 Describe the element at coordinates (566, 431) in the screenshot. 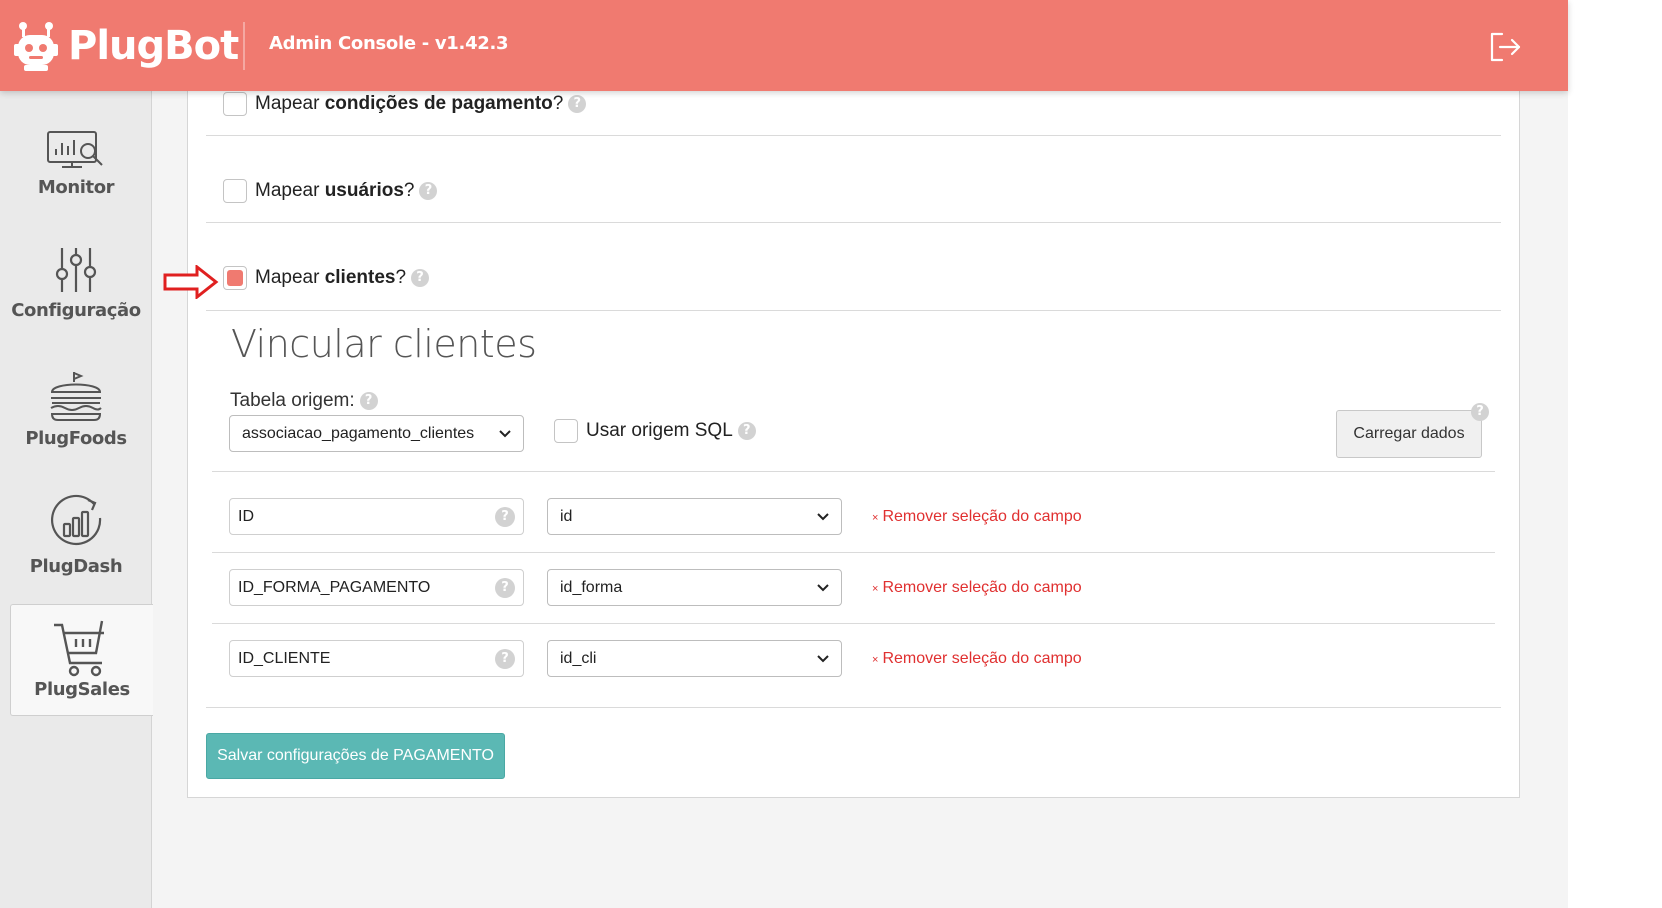

I see `sql-origin-checkbox` at that location.